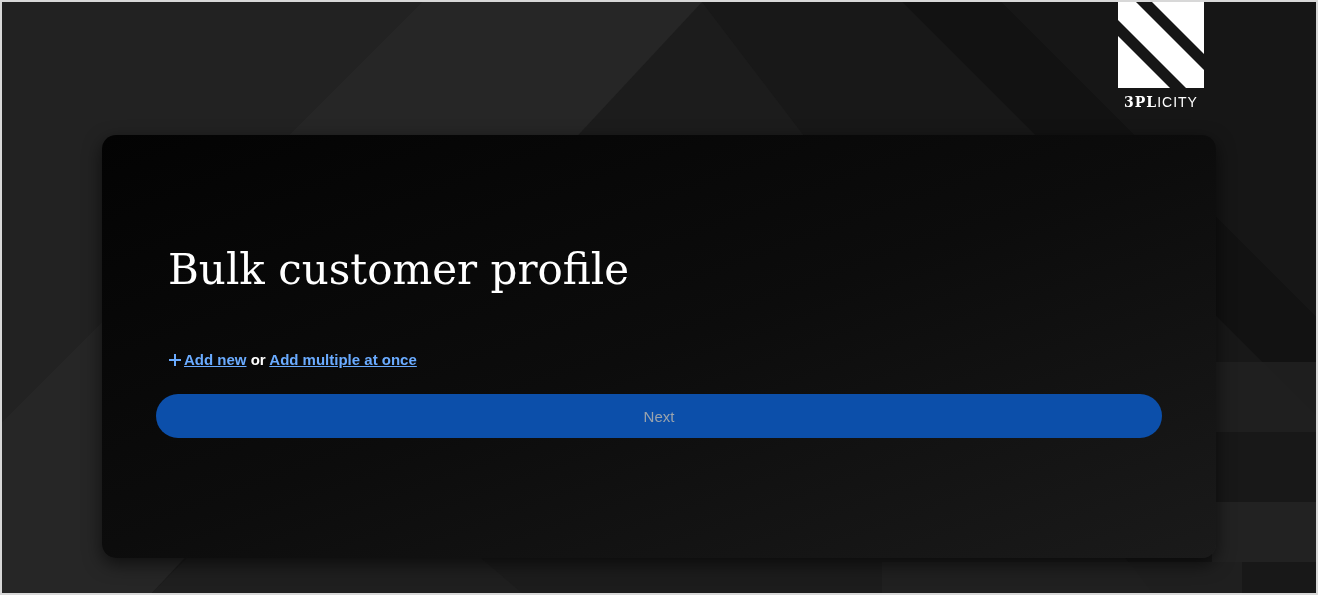 The image size is (1318, 595). I want to click on plus-icon, so click(175, 359).